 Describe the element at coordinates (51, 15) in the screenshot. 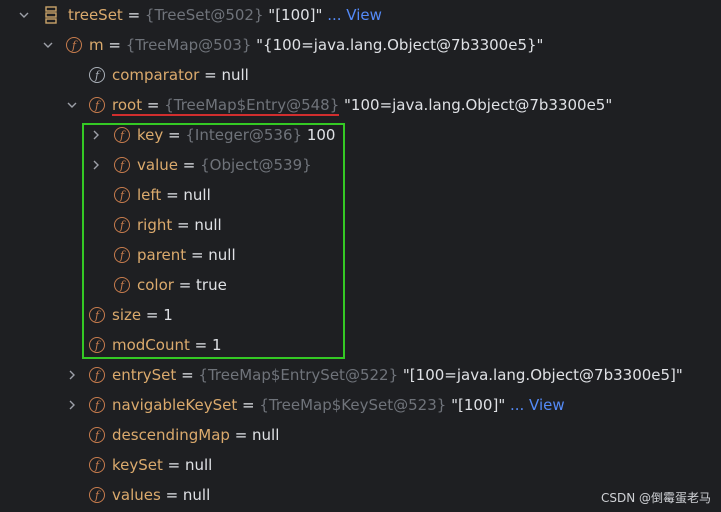

I see `collection-icon` at that location.